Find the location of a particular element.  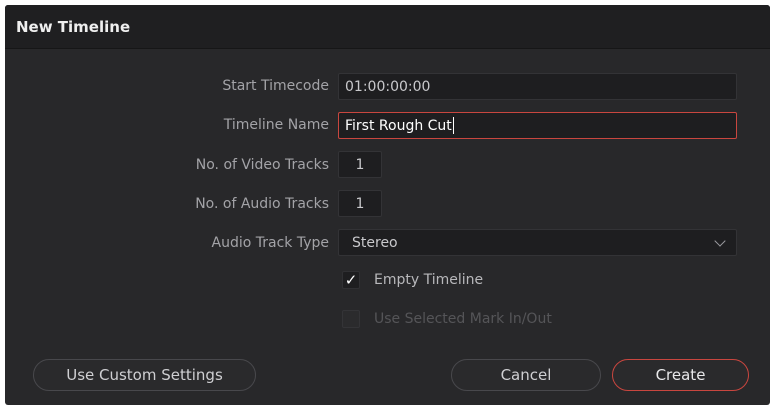

use-custom-settings-button: Use Custom Settings is located at coordinates (144, 375).